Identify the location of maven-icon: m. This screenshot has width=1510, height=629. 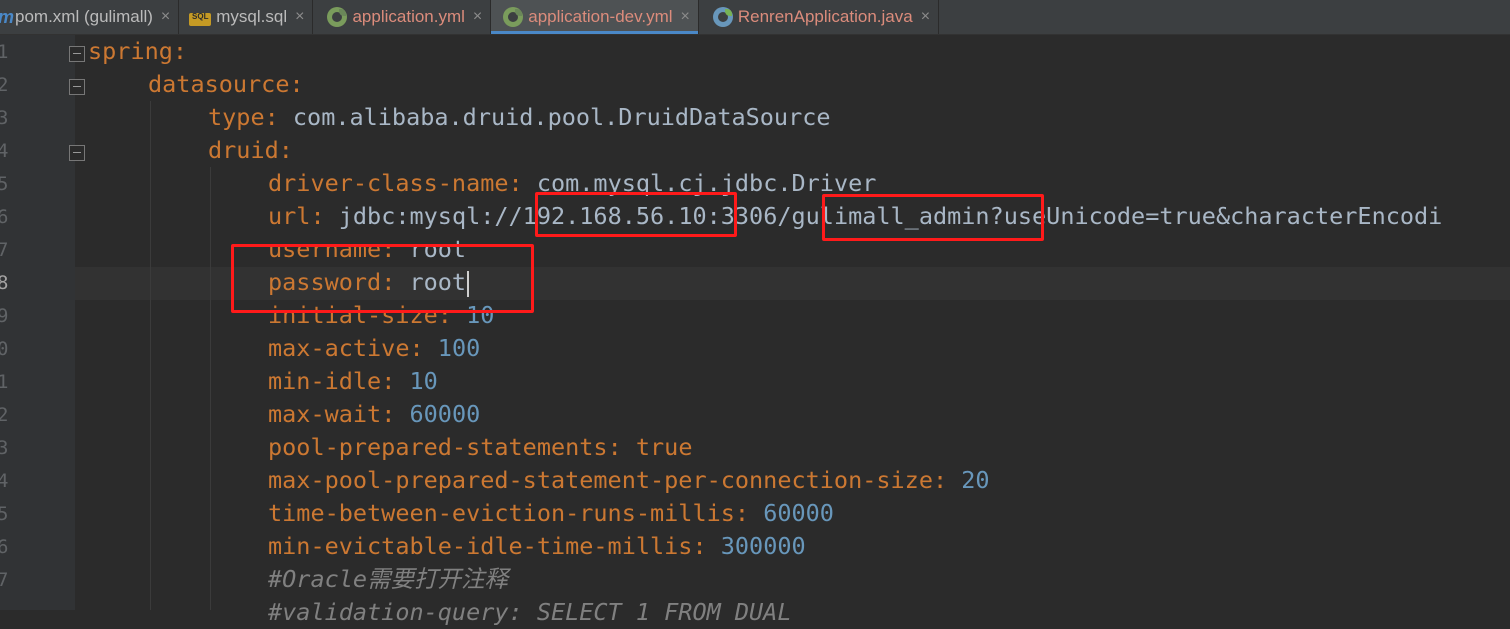
(7, 17).